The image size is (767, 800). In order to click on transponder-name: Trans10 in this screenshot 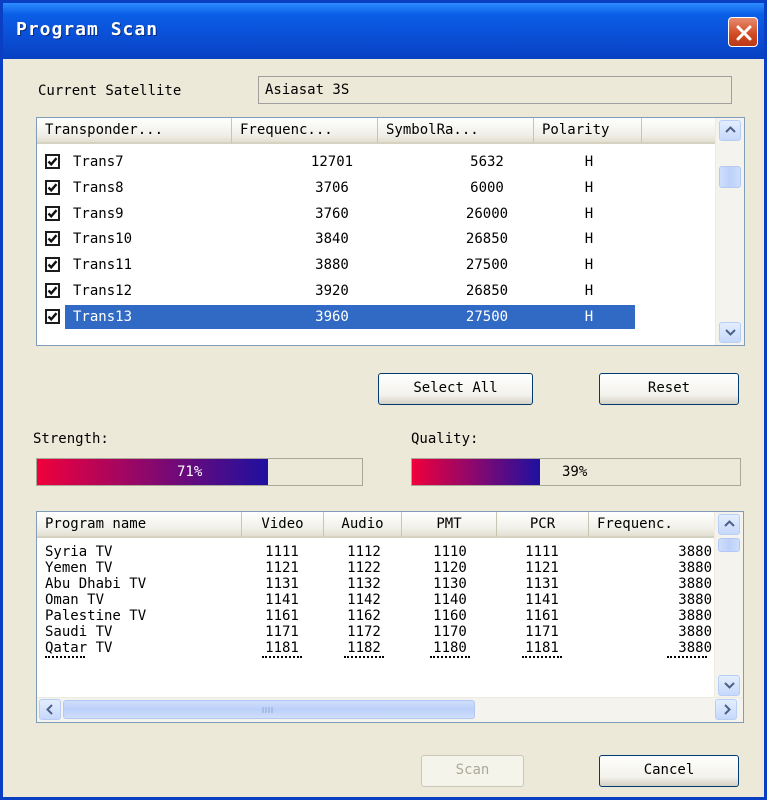, I will do `click(103, 239)`.